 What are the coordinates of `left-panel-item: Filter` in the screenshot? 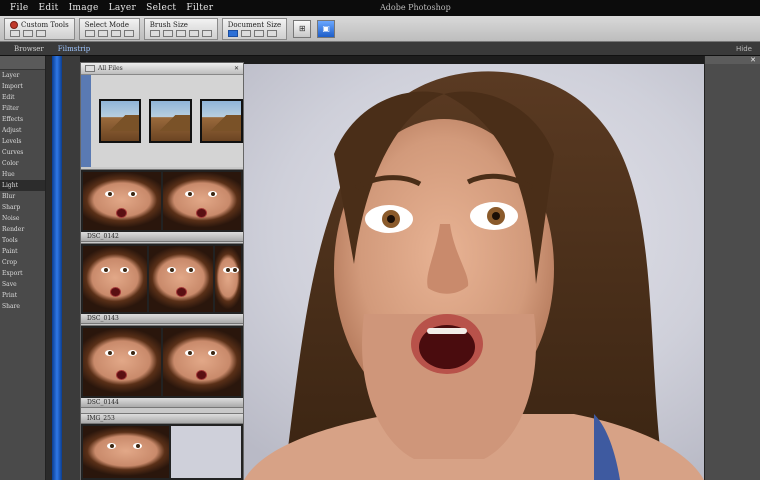 It's located at (22, 108).